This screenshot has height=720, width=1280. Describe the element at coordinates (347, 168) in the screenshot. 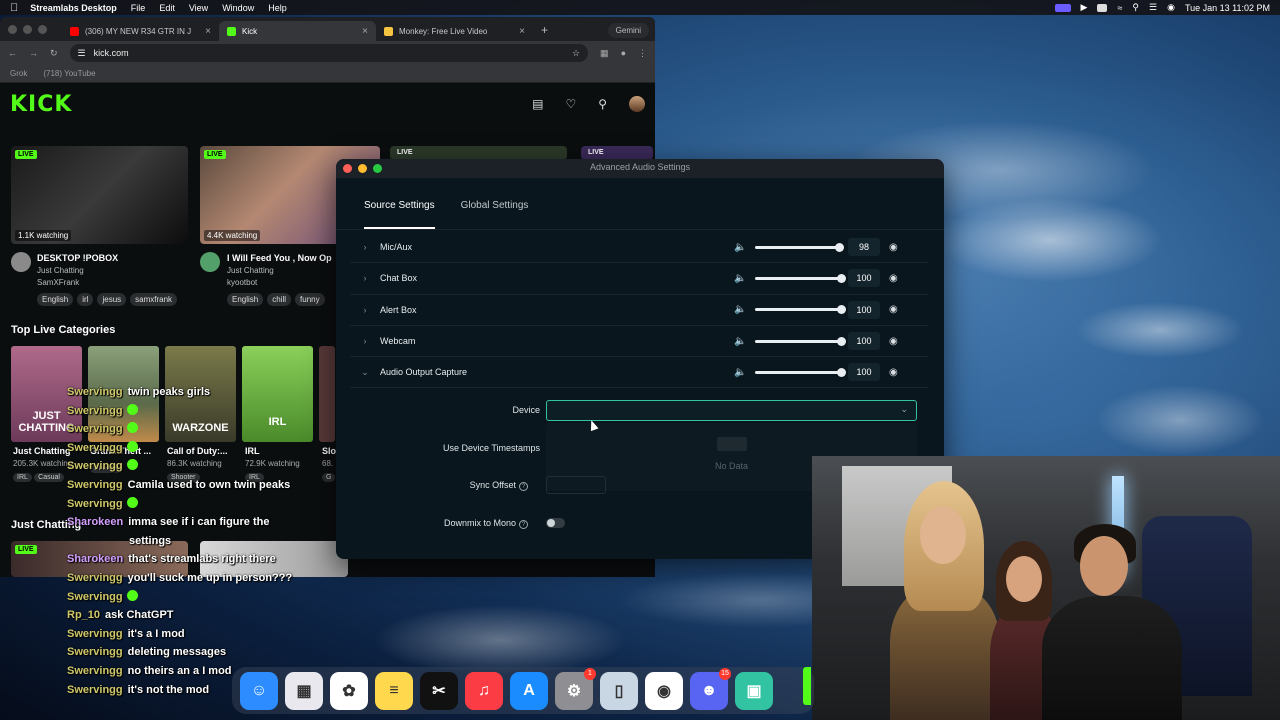

I see `close-icon` at that location.